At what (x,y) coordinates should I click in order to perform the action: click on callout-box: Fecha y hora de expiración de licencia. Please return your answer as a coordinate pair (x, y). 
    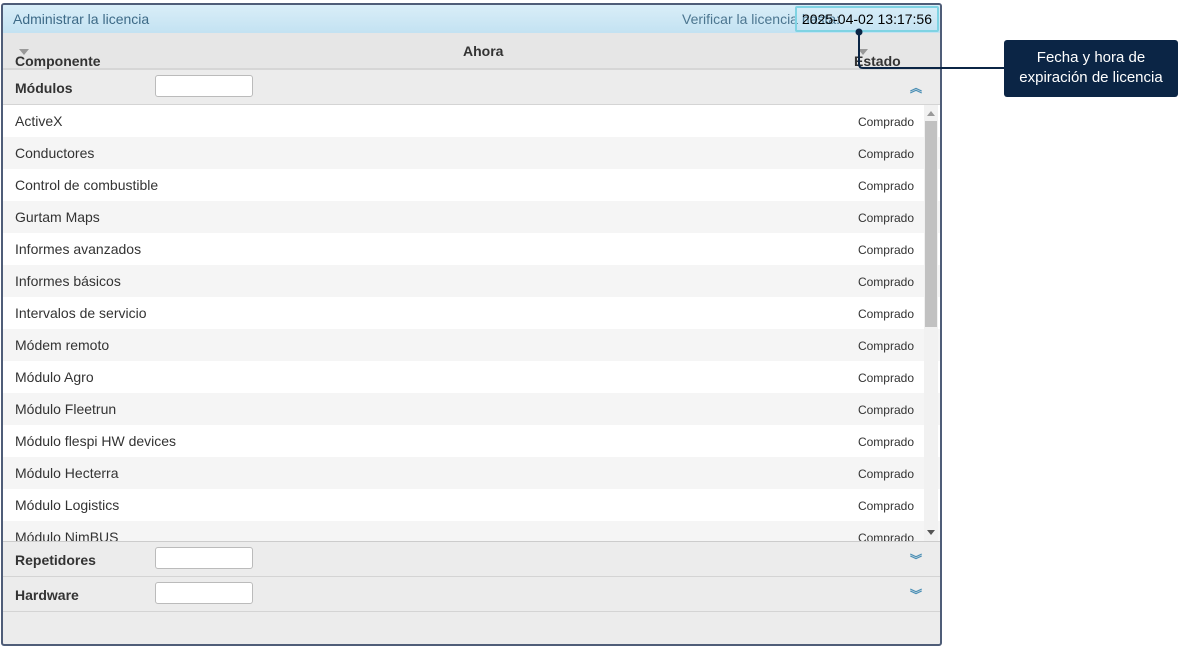
    Looking at the image, I should click on (1091, 68).